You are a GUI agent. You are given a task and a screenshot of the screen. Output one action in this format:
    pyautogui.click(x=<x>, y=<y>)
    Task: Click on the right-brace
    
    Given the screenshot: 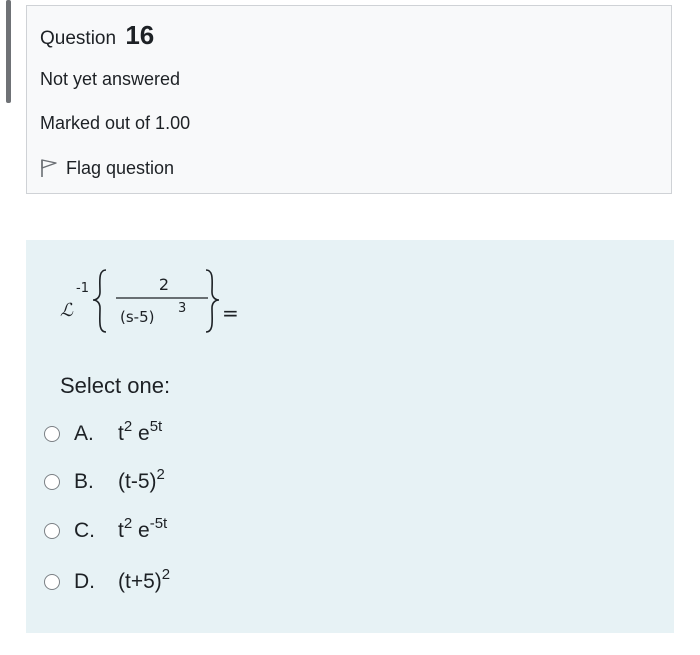 What is the action you would take?
    pyautogui.click(x=212, y=301)
    